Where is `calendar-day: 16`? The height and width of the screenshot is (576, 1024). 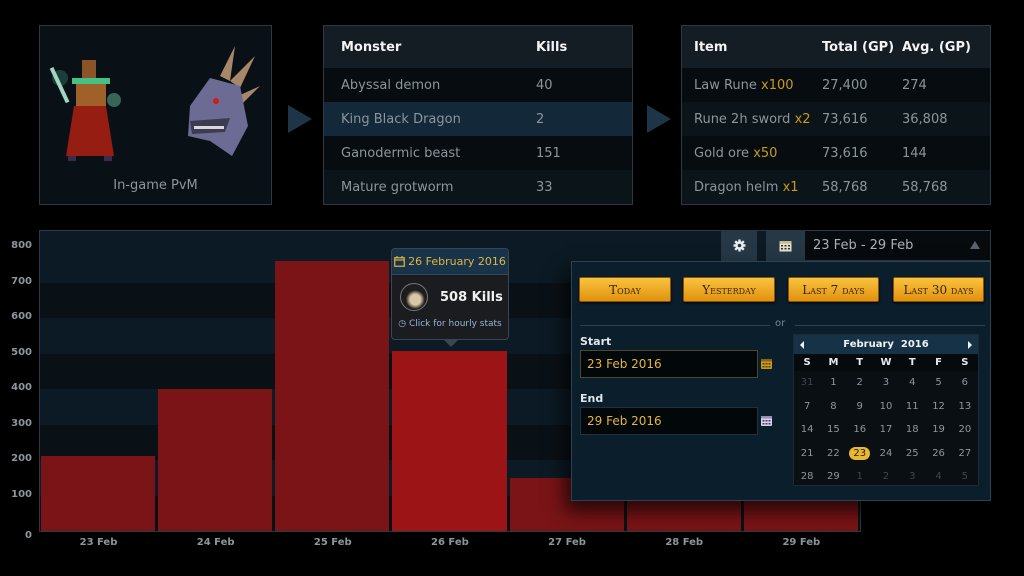 calendar-day: 16 is located at coordinates (860, 429).